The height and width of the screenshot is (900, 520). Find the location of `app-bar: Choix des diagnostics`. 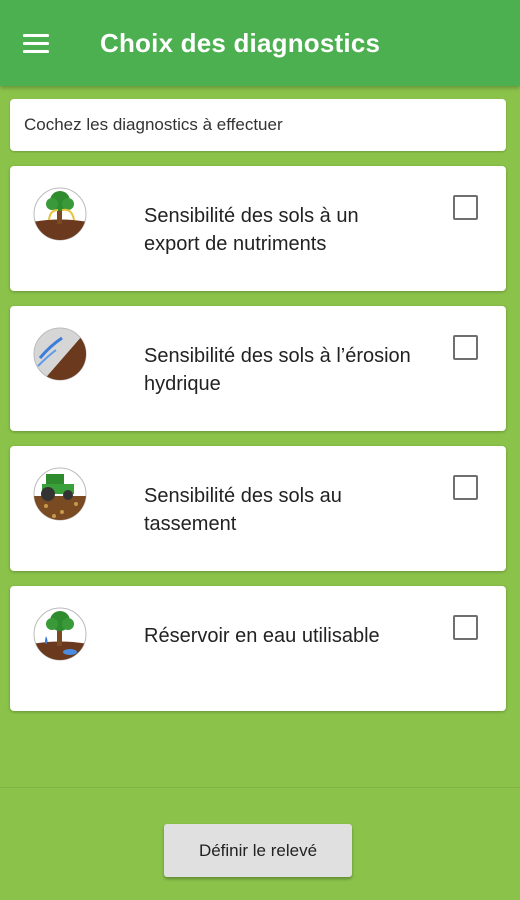

app-bar: Choix des diagnostics is located at coordinates (260, 43).